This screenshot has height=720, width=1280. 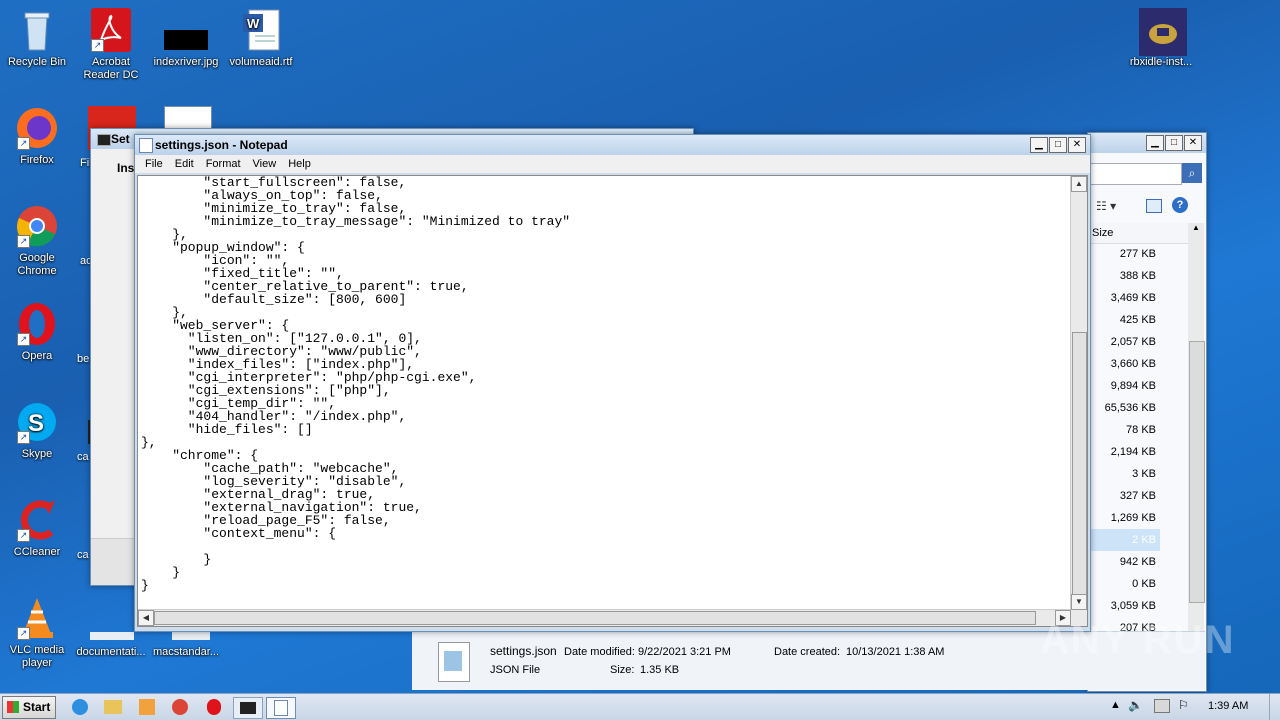 I want to click on notepad-hscroll: ◀ ▶, so click(x=604, y=617).